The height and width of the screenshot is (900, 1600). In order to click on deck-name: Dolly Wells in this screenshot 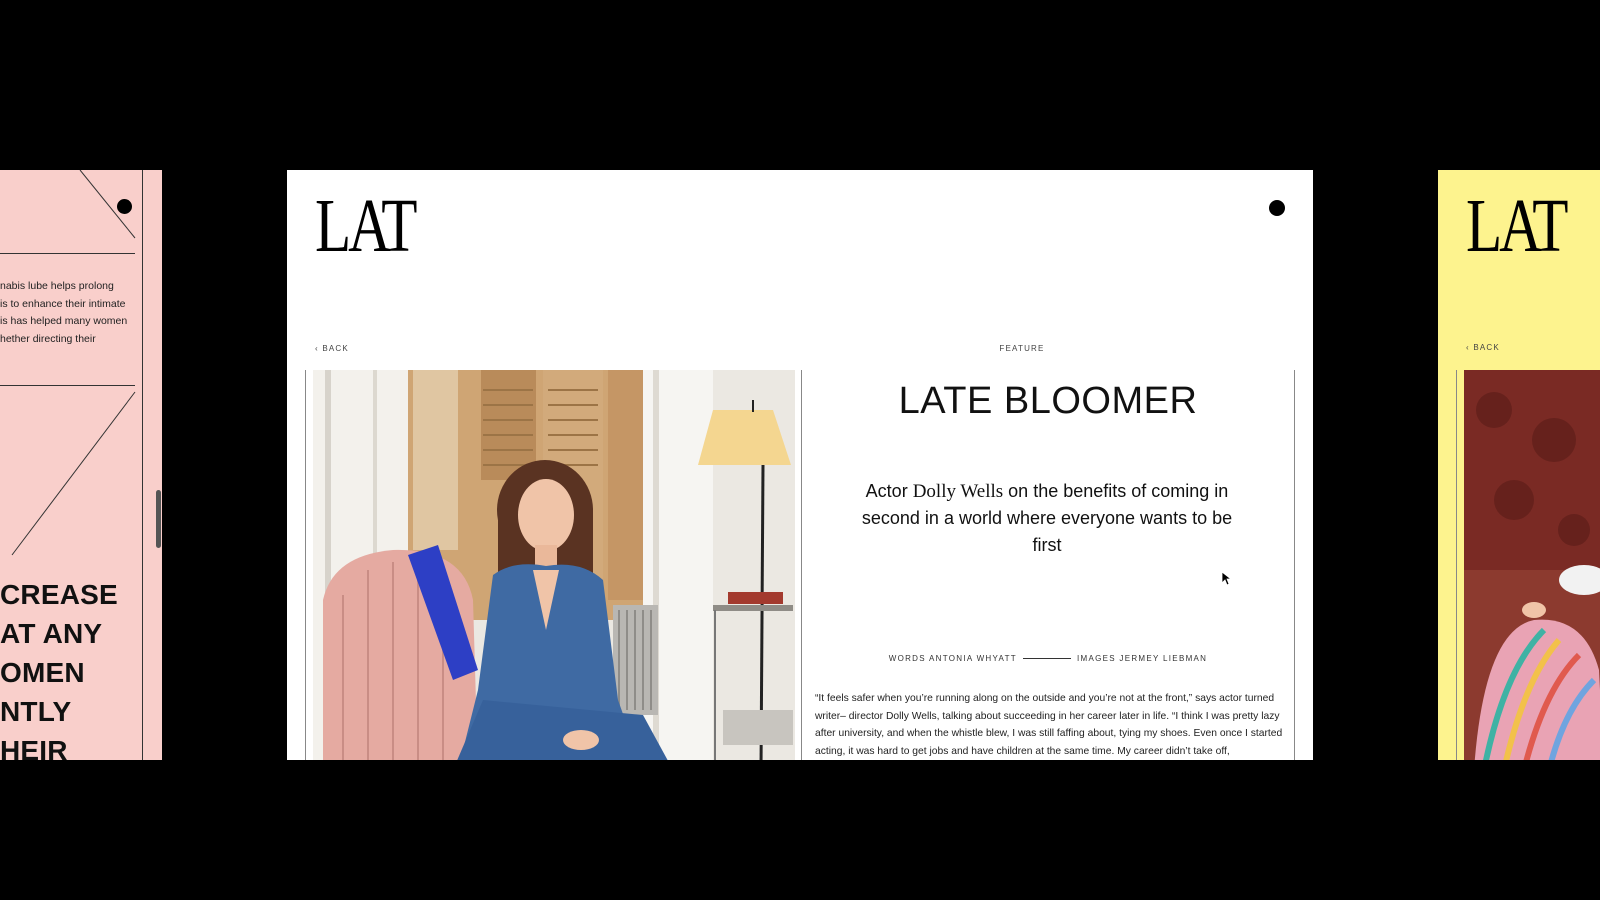, I will do `click(958, 491)`.